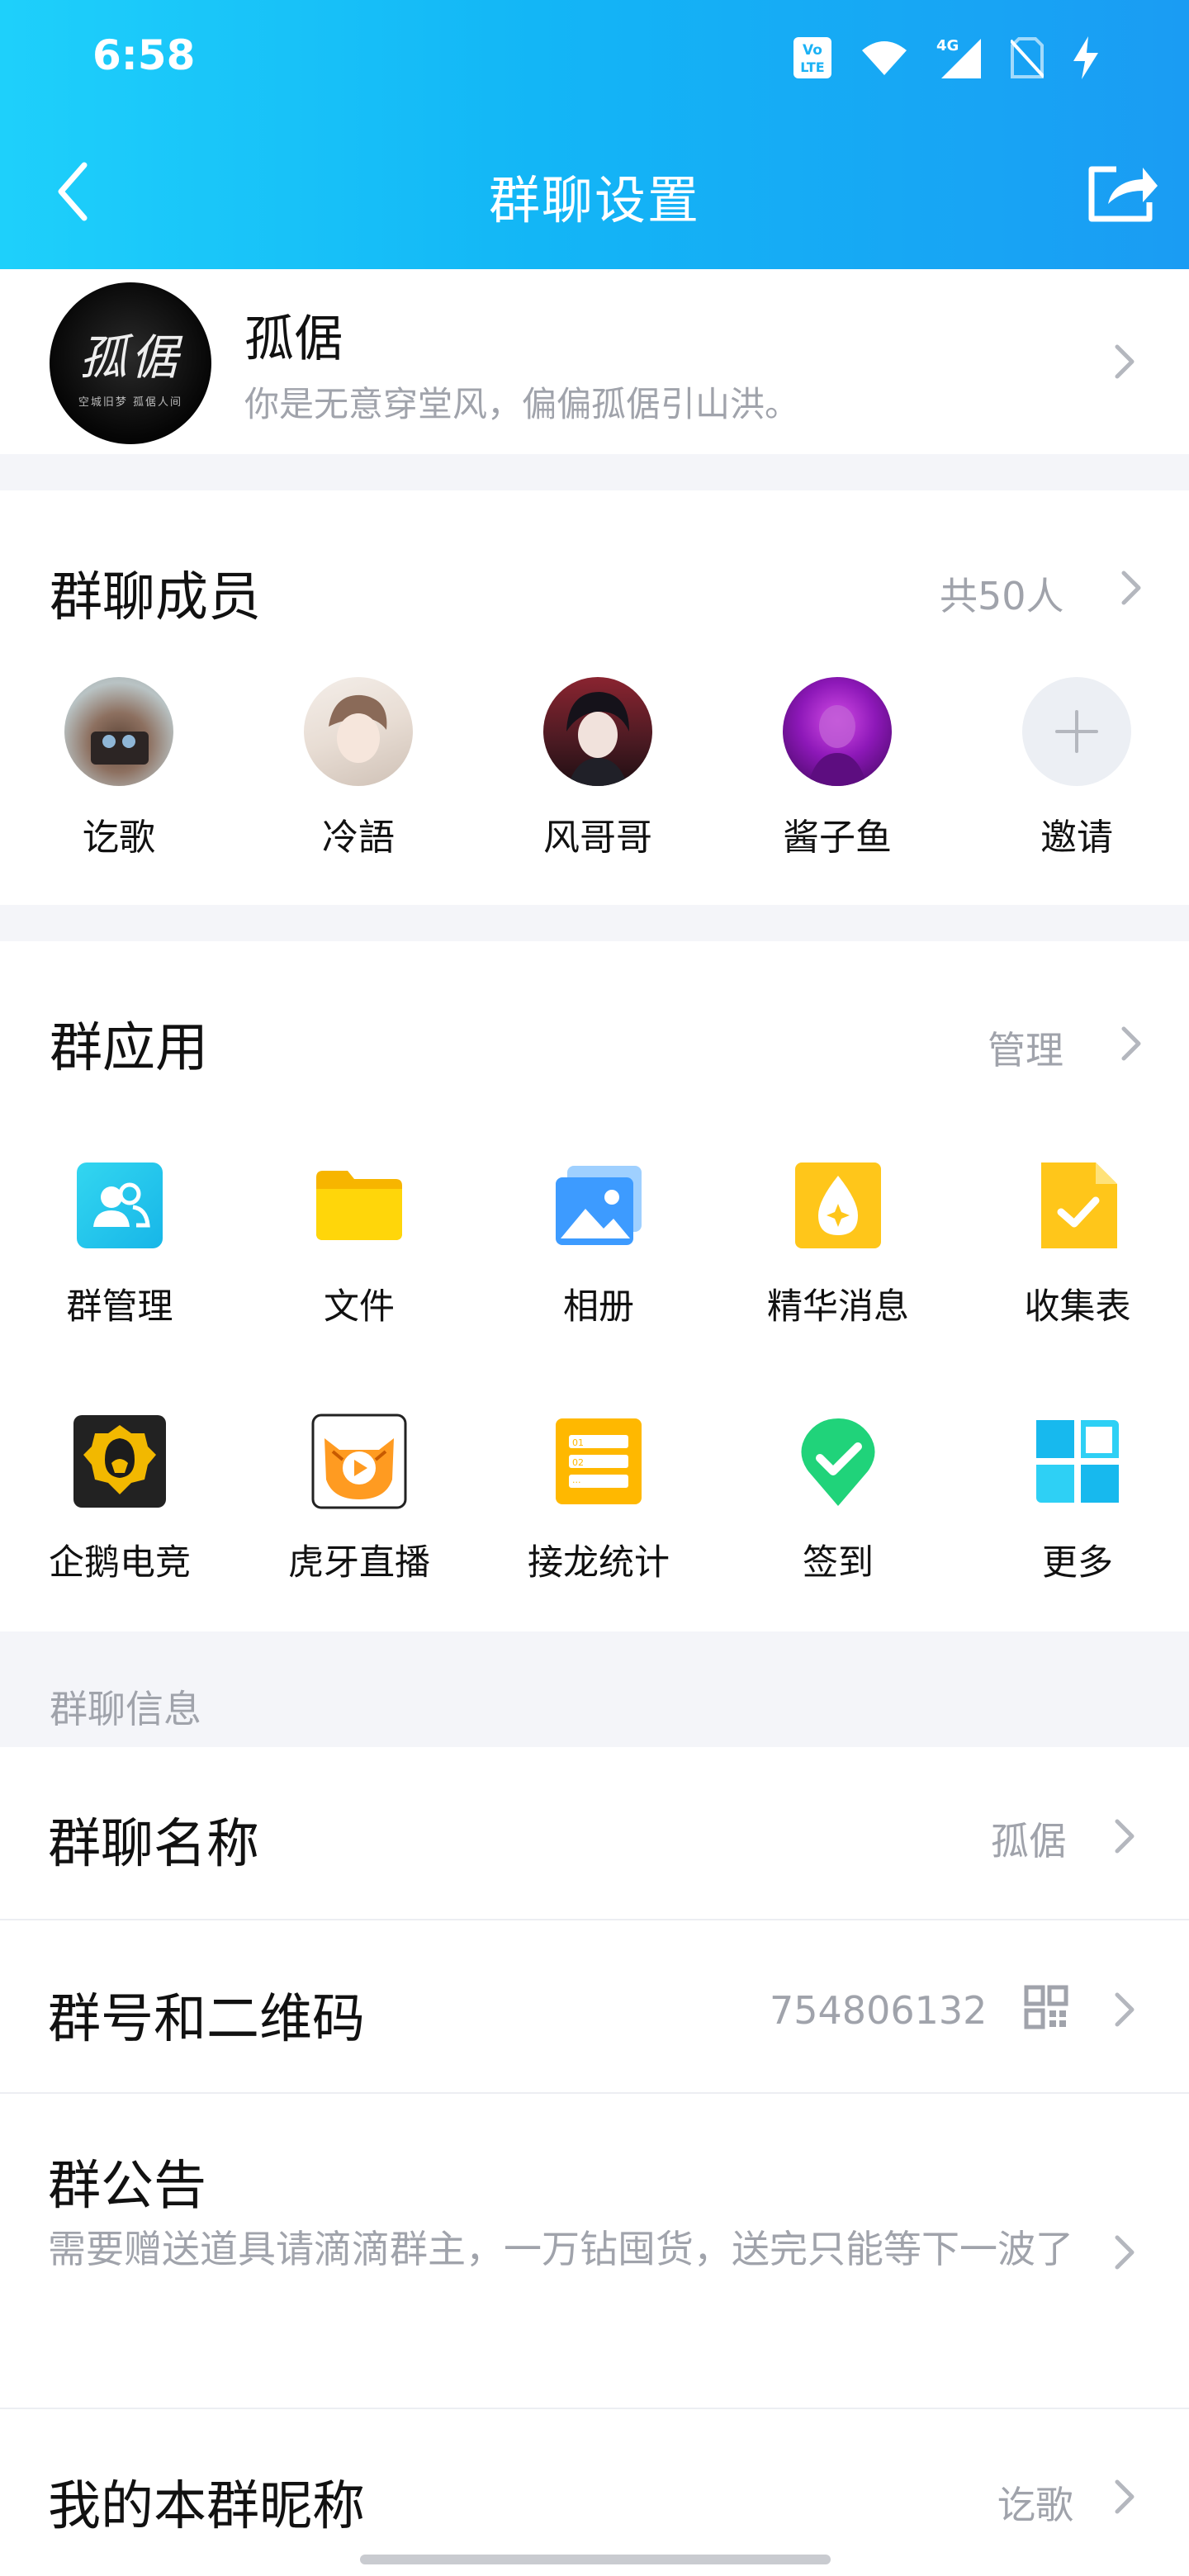  Describe the element at coordinates (594, 2006) in the screenshot. I see `group-id-row: 群号和二维码 754806132` at that location.